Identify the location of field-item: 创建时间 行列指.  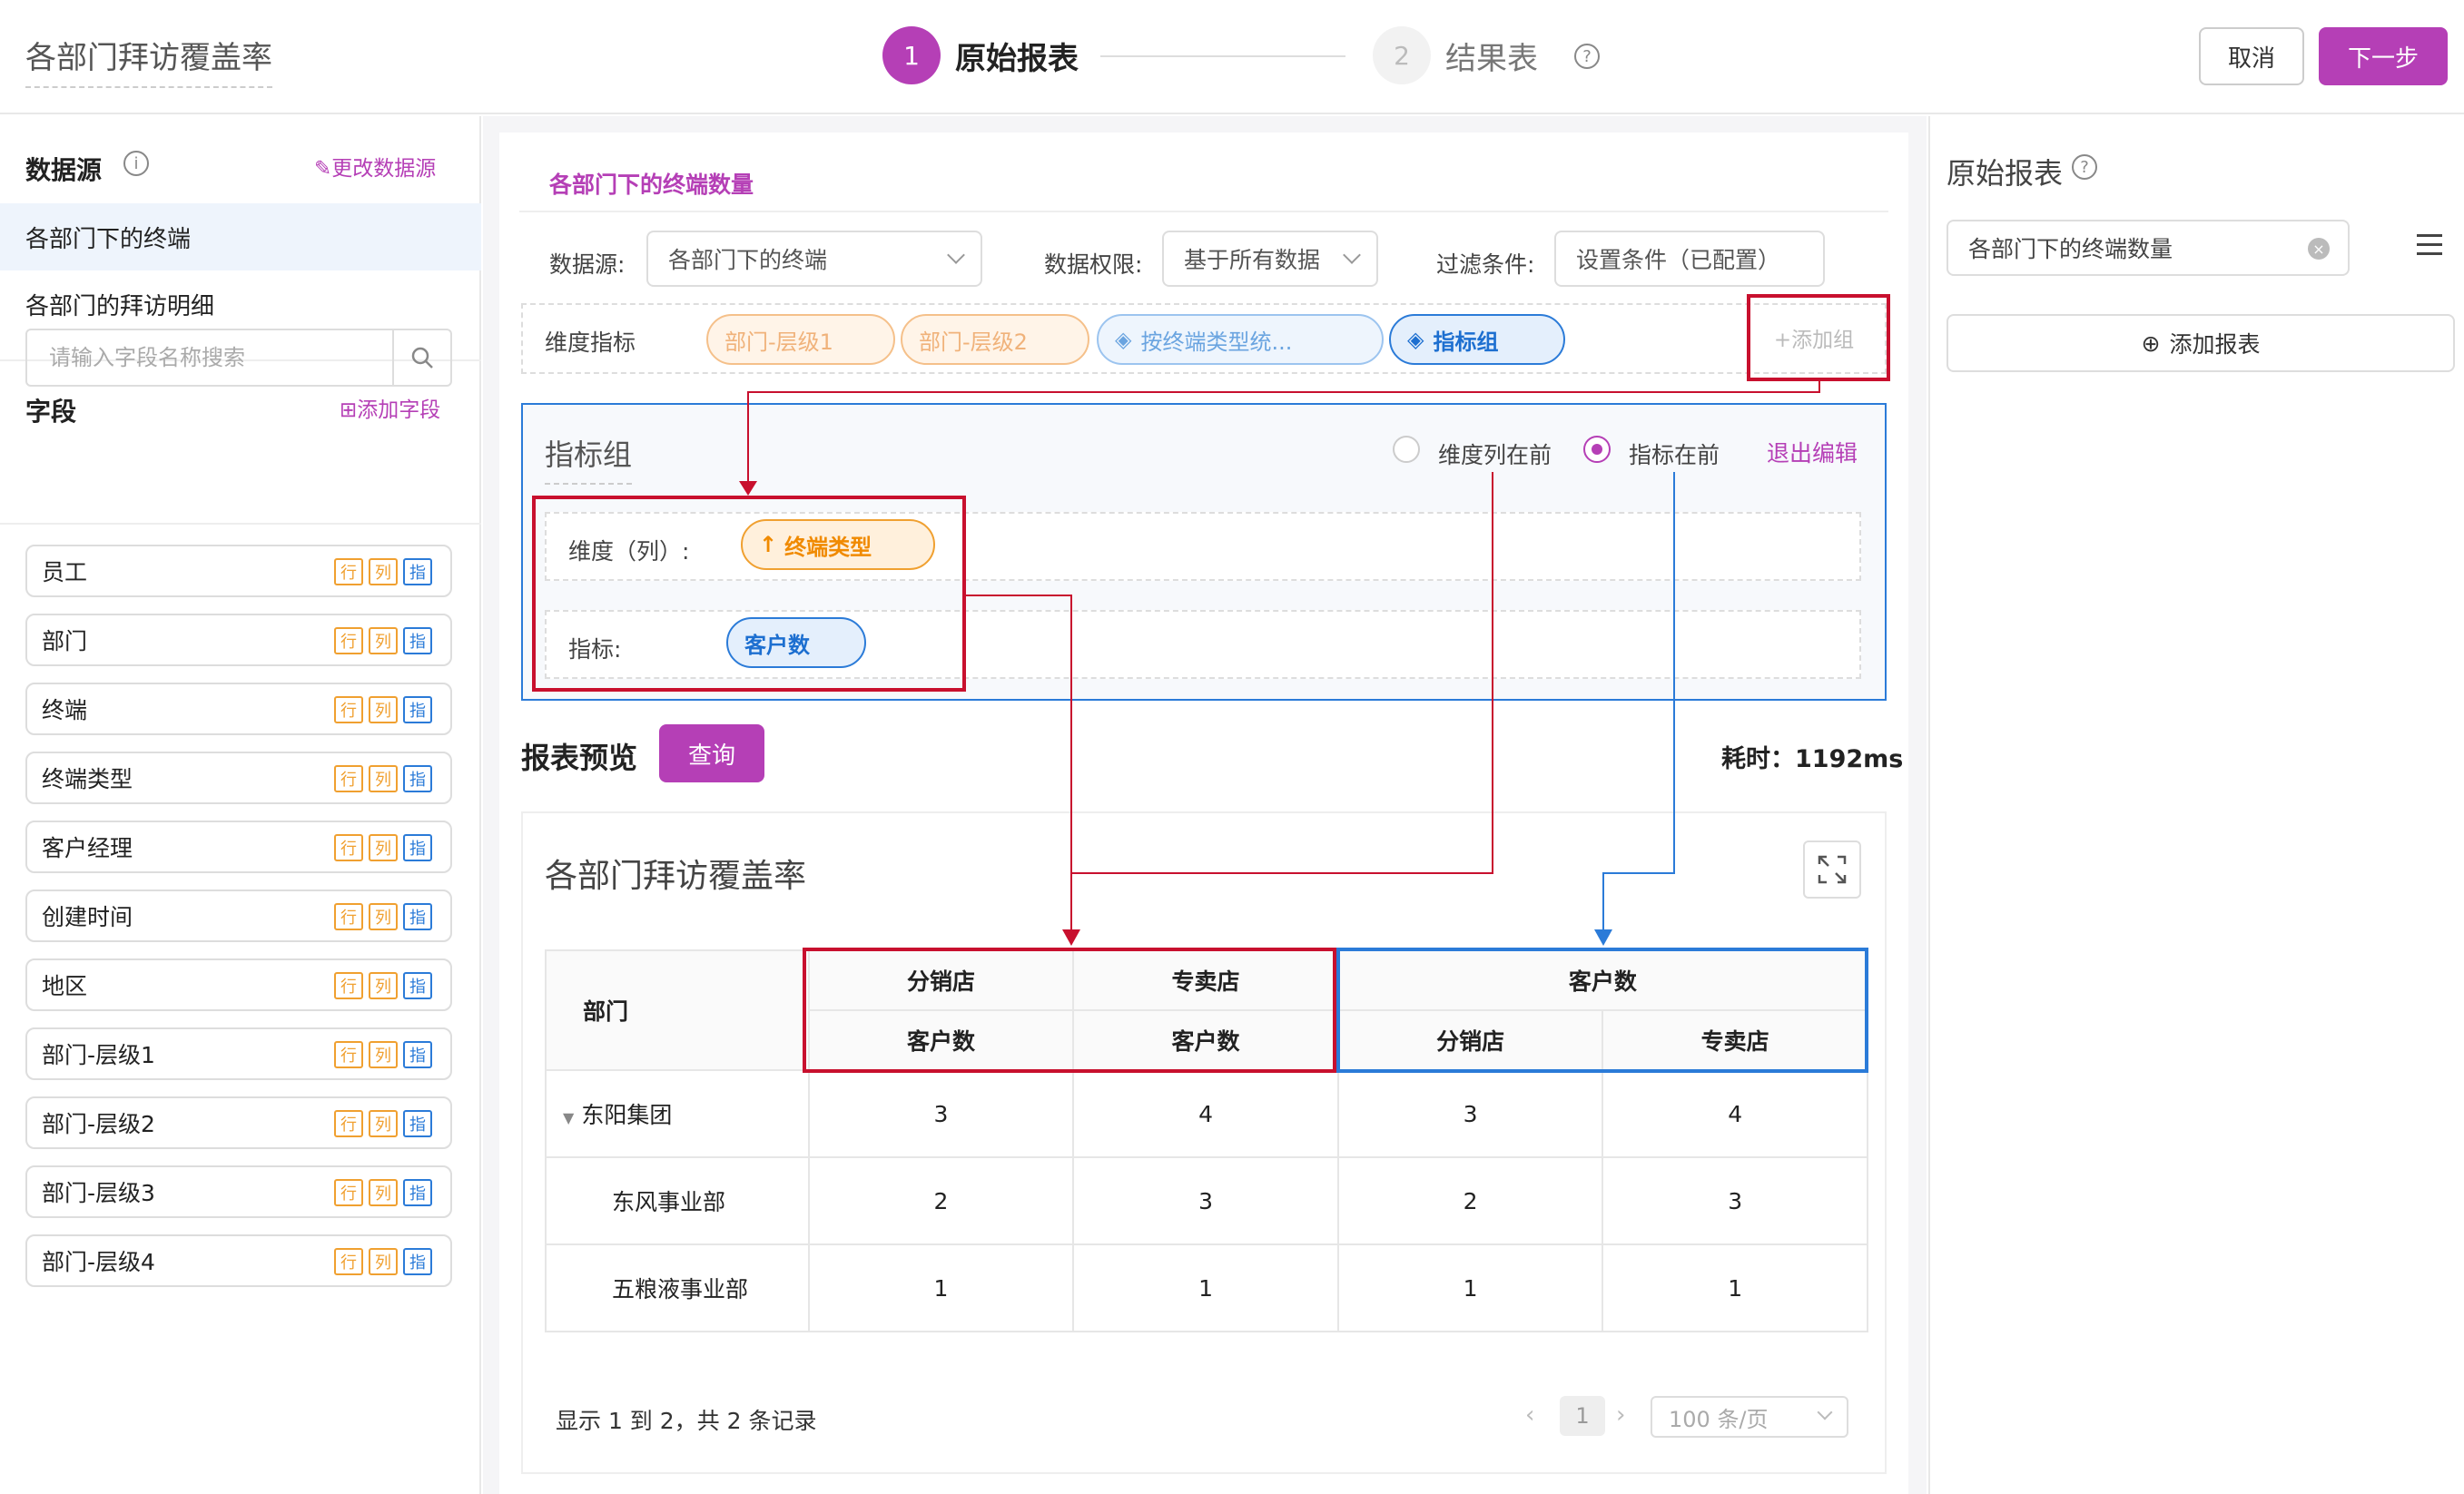
(238, 916).